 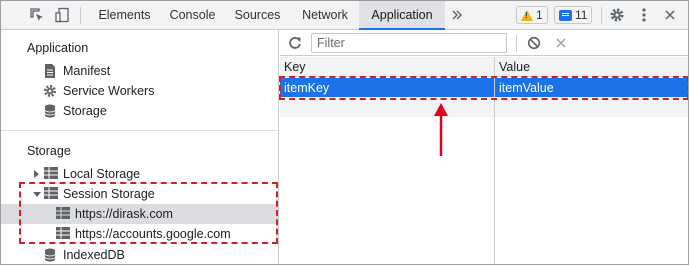 What do you see at coordinates (457, 15) in the screenshot?
I see `double-chevron-right-icon` at bounding box center [457, 15].